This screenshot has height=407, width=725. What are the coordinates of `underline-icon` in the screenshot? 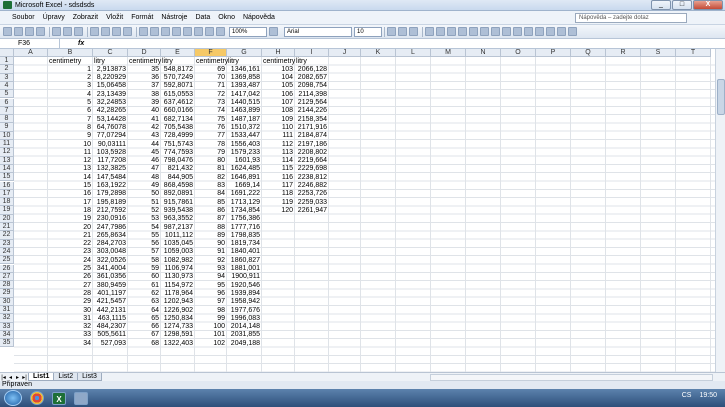 It's located at (413, 31).